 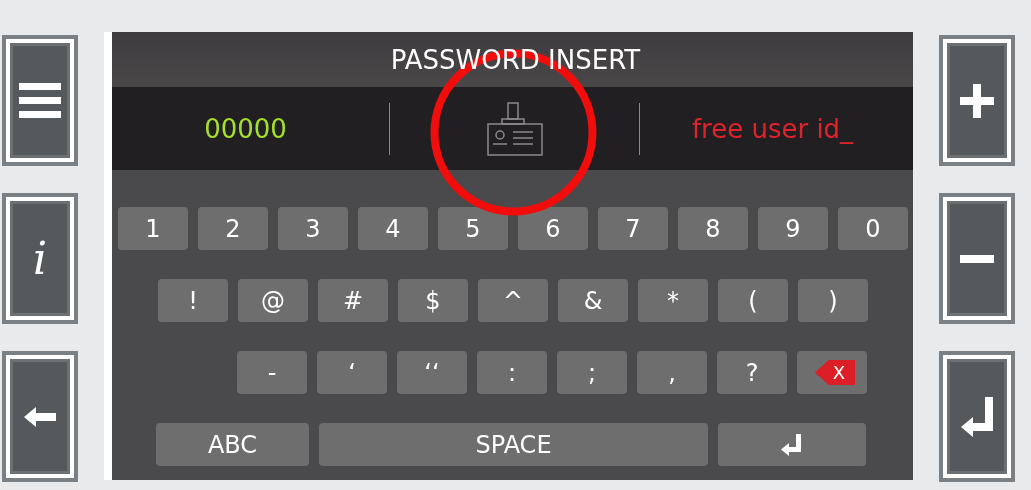 What do you see at coordinates (873, 228) in the screenshot?
I see `keyboard-key: 0` at bounding box center [873, 228].